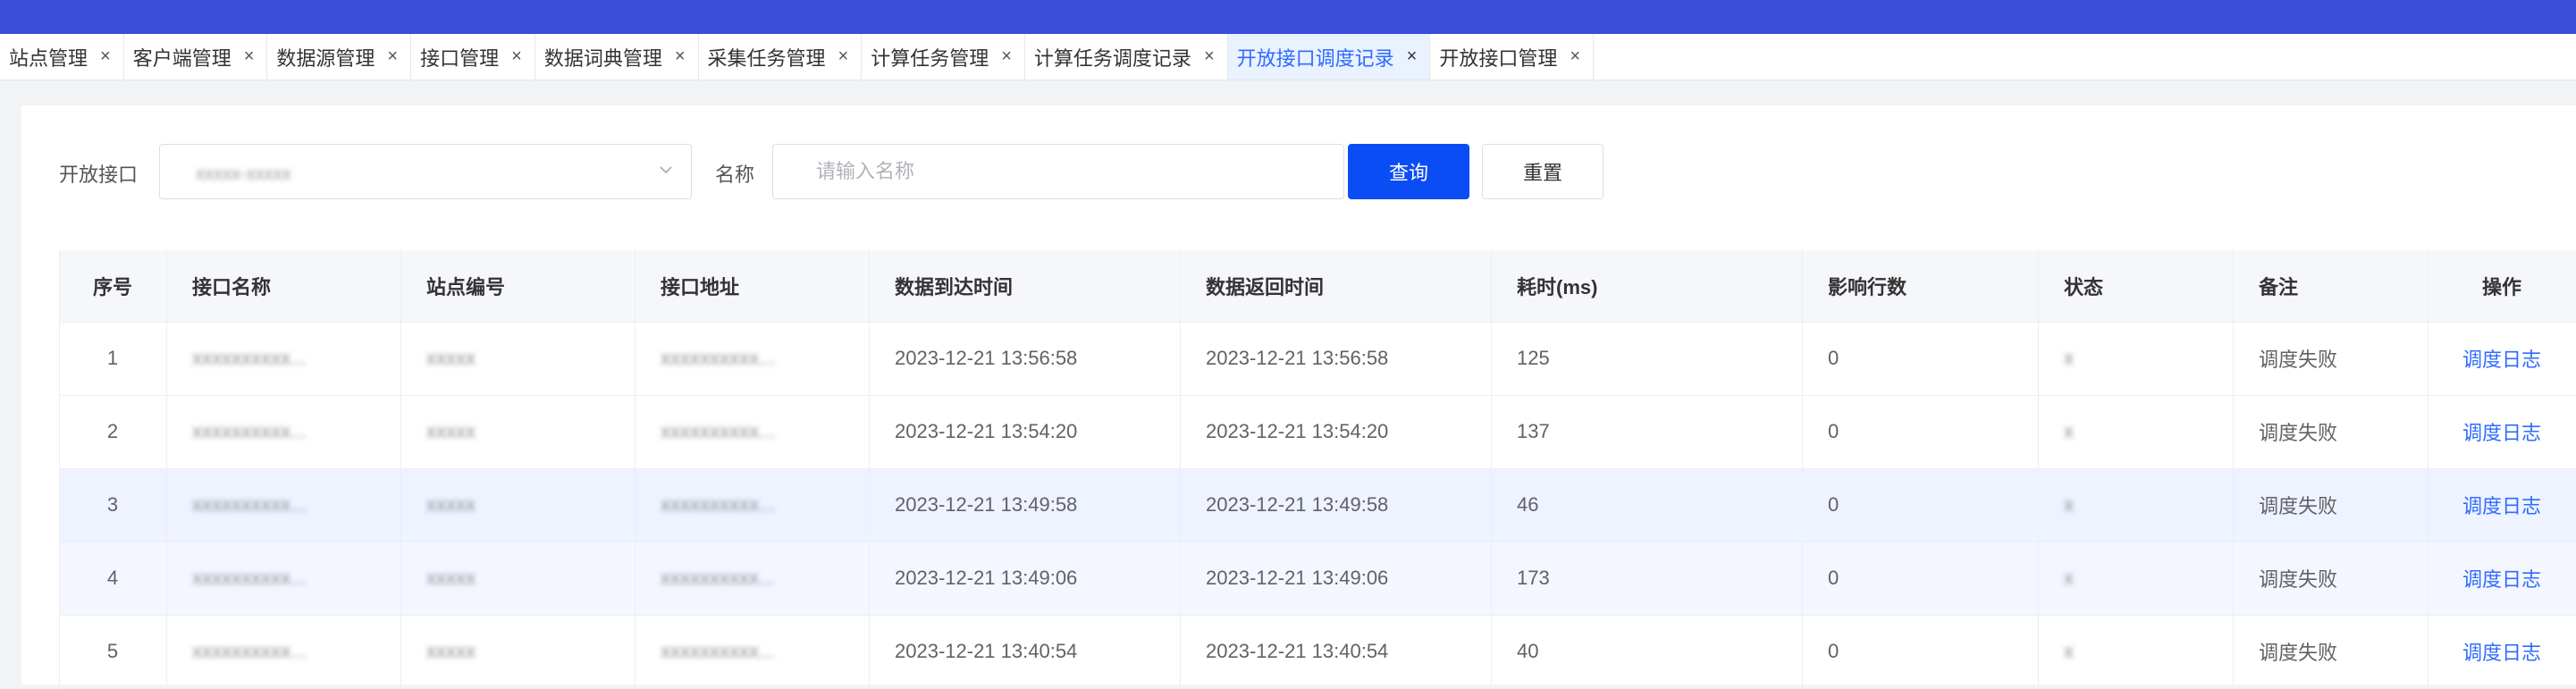  I want to click on tab-label: 数据源管理, so click(326, 57).